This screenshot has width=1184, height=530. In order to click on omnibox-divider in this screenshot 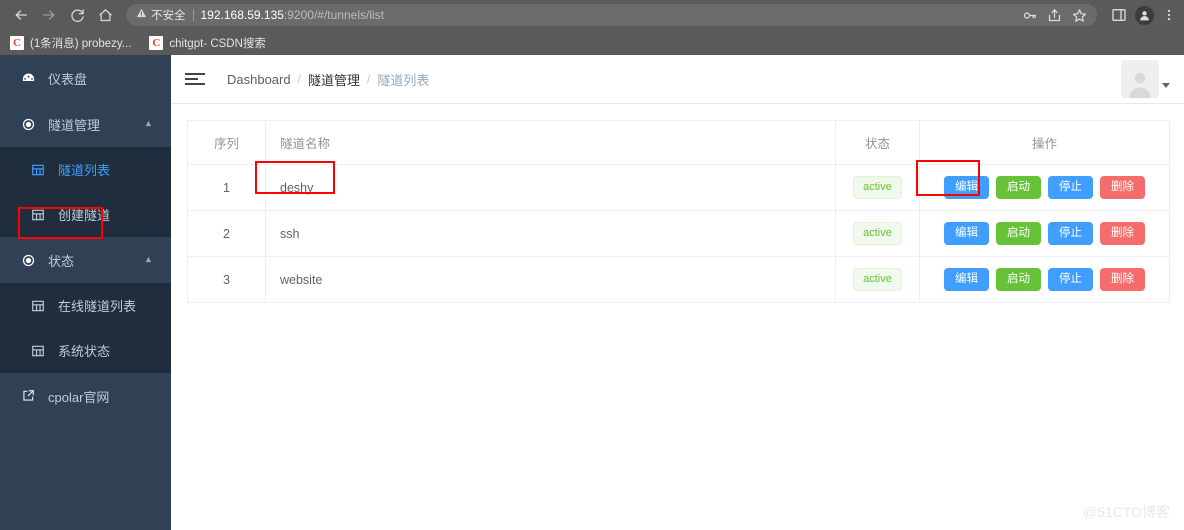, I will do `click(193, 15)`.